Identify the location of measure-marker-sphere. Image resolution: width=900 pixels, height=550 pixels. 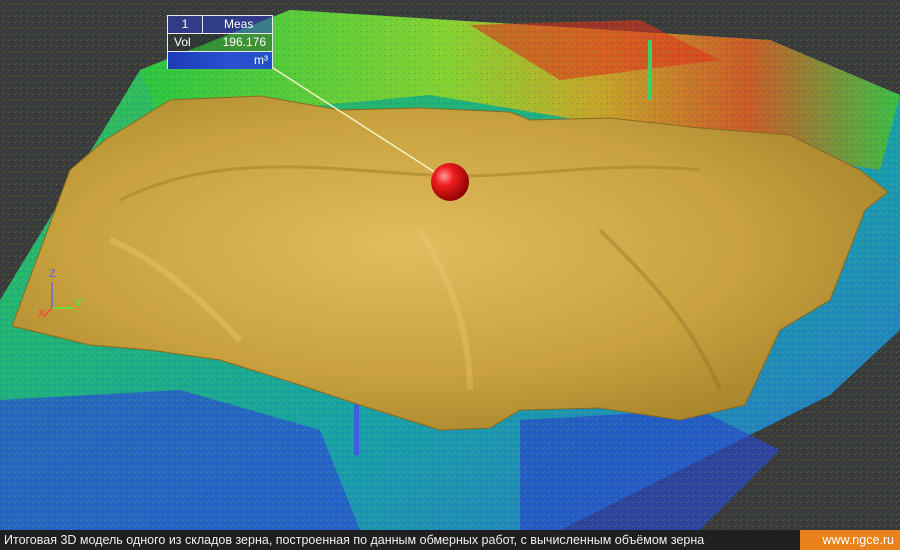
(450, 182).